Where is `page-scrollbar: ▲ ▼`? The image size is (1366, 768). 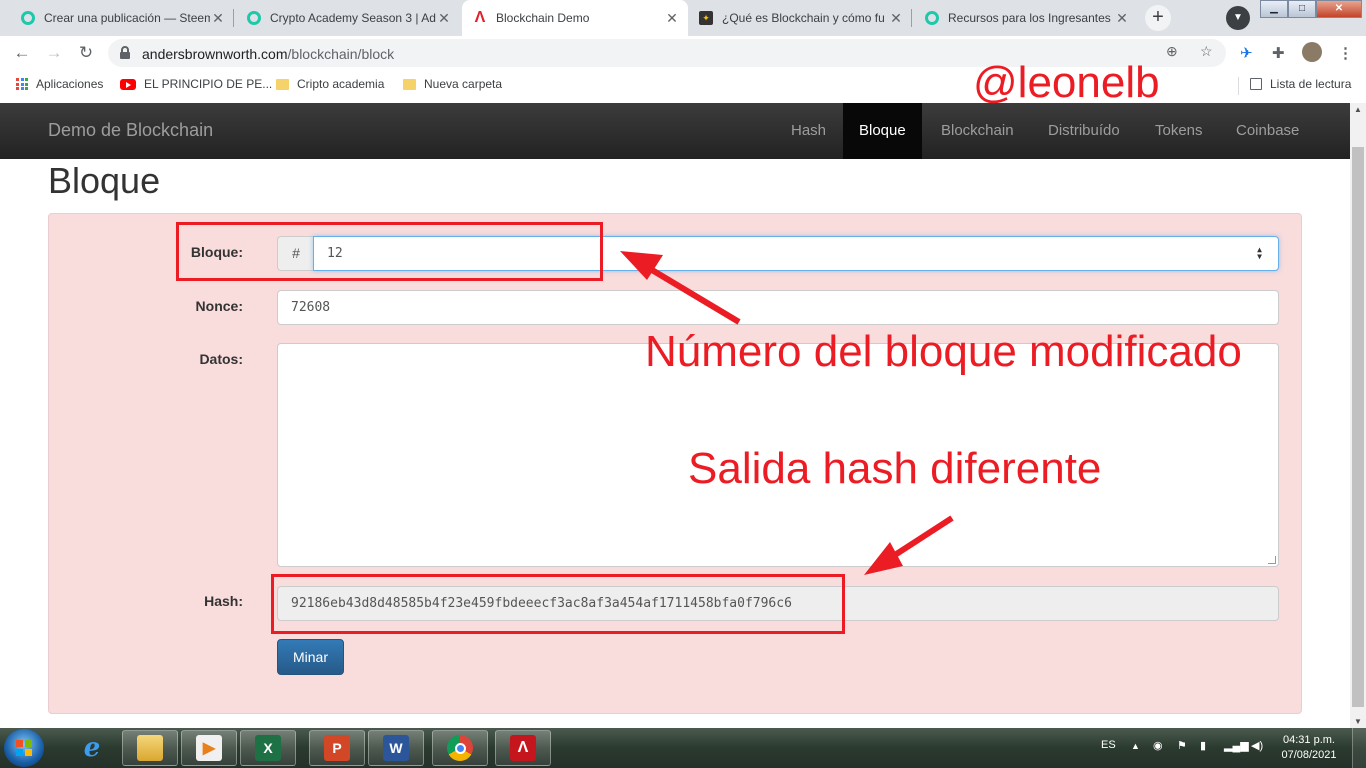 page-scrollbar: ▲ ▼ is located at coordinates (1358, 415).